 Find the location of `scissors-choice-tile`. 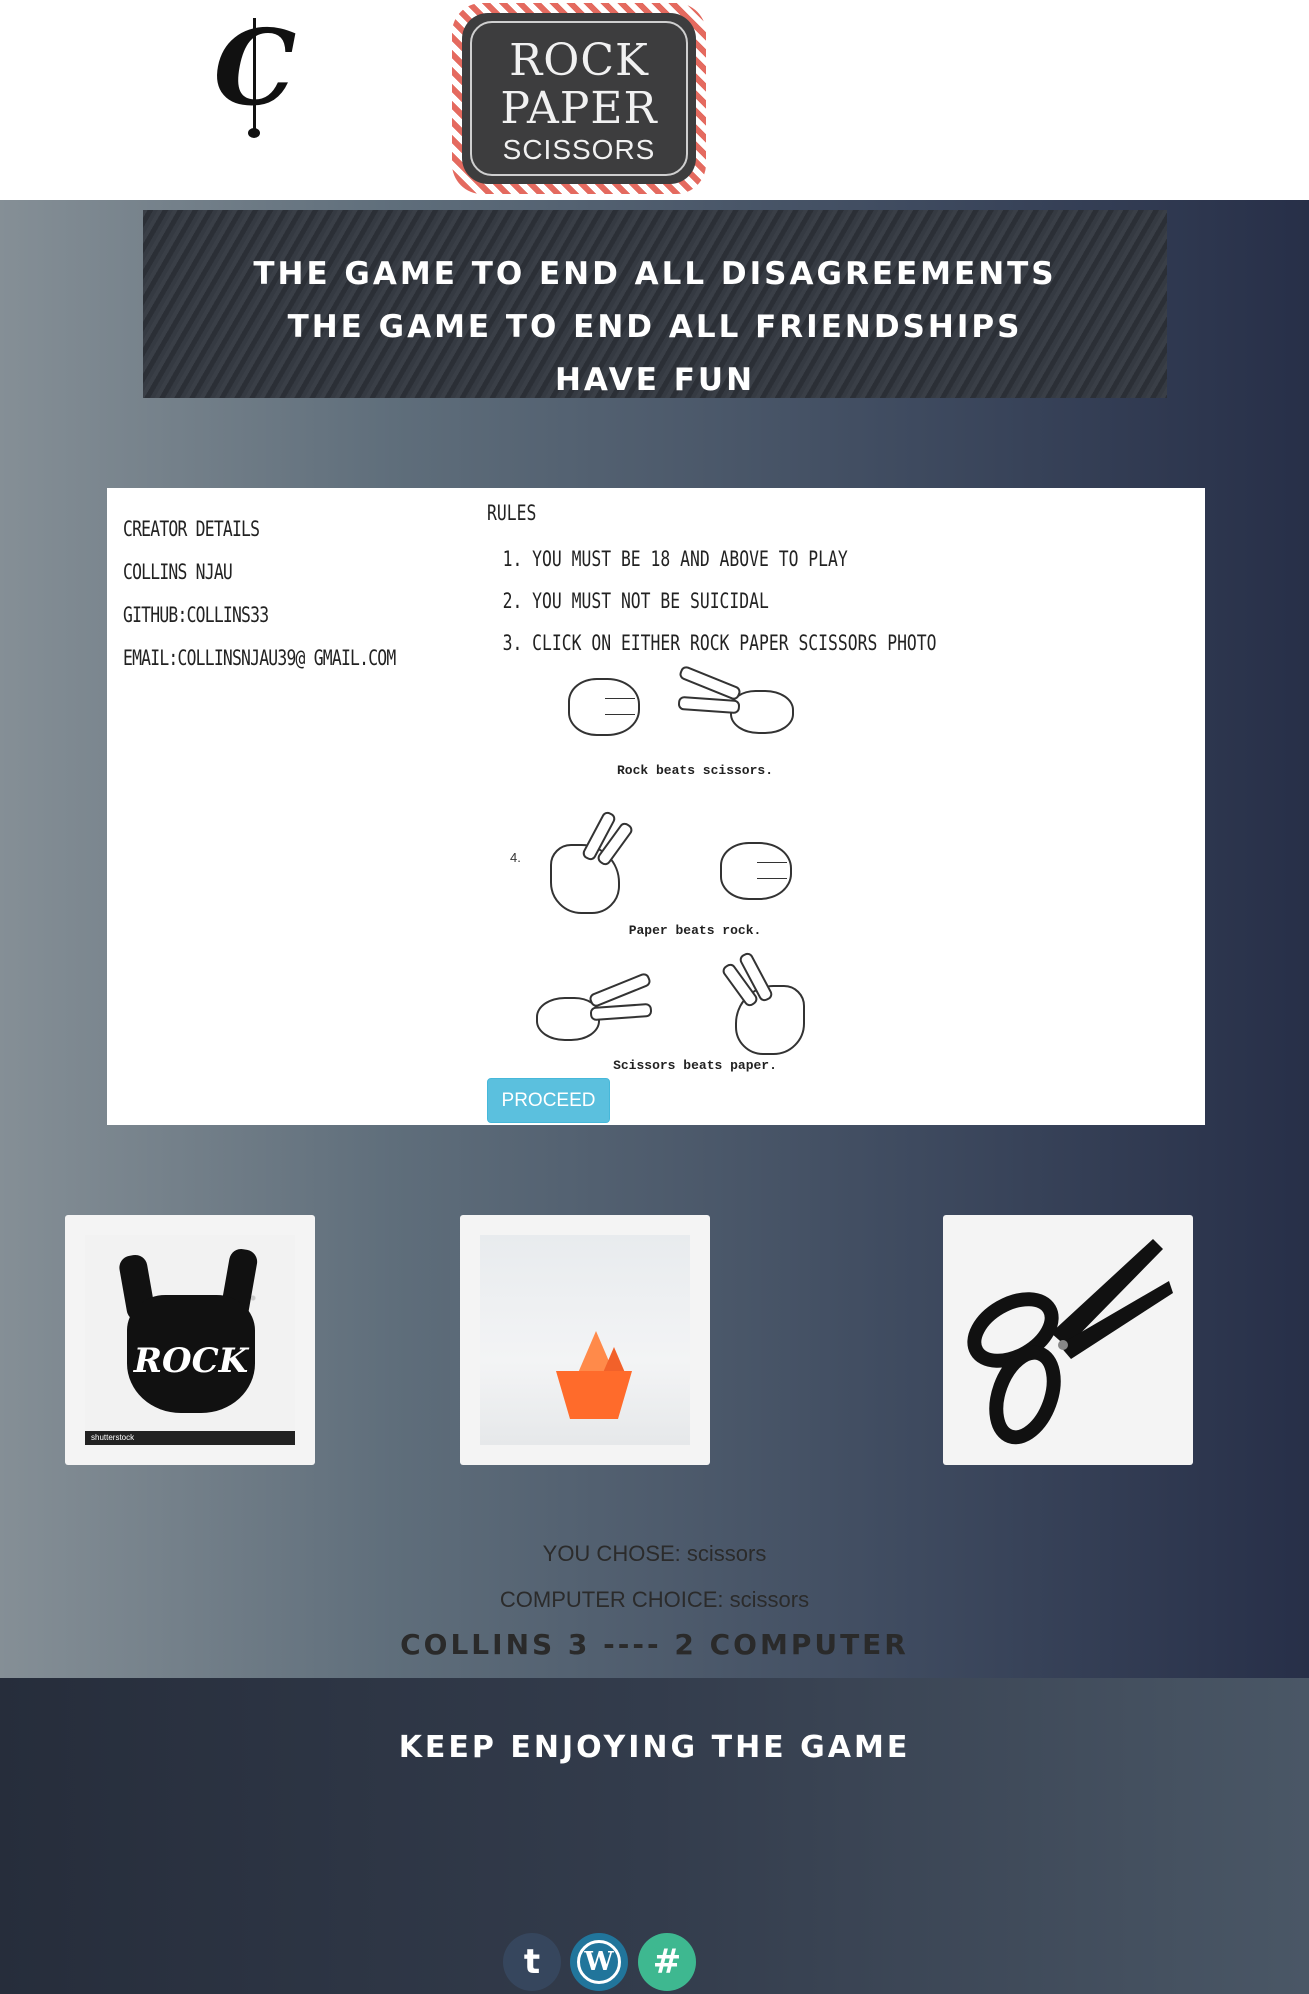

scissors-choice-tile is located at coordinates (1068, 1340).